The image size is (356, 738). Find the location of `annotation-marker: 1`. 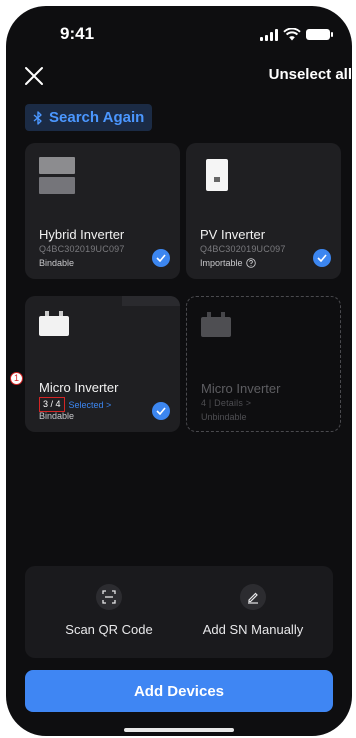

annotation-marker: 1 is located at coordinates (16, 378).